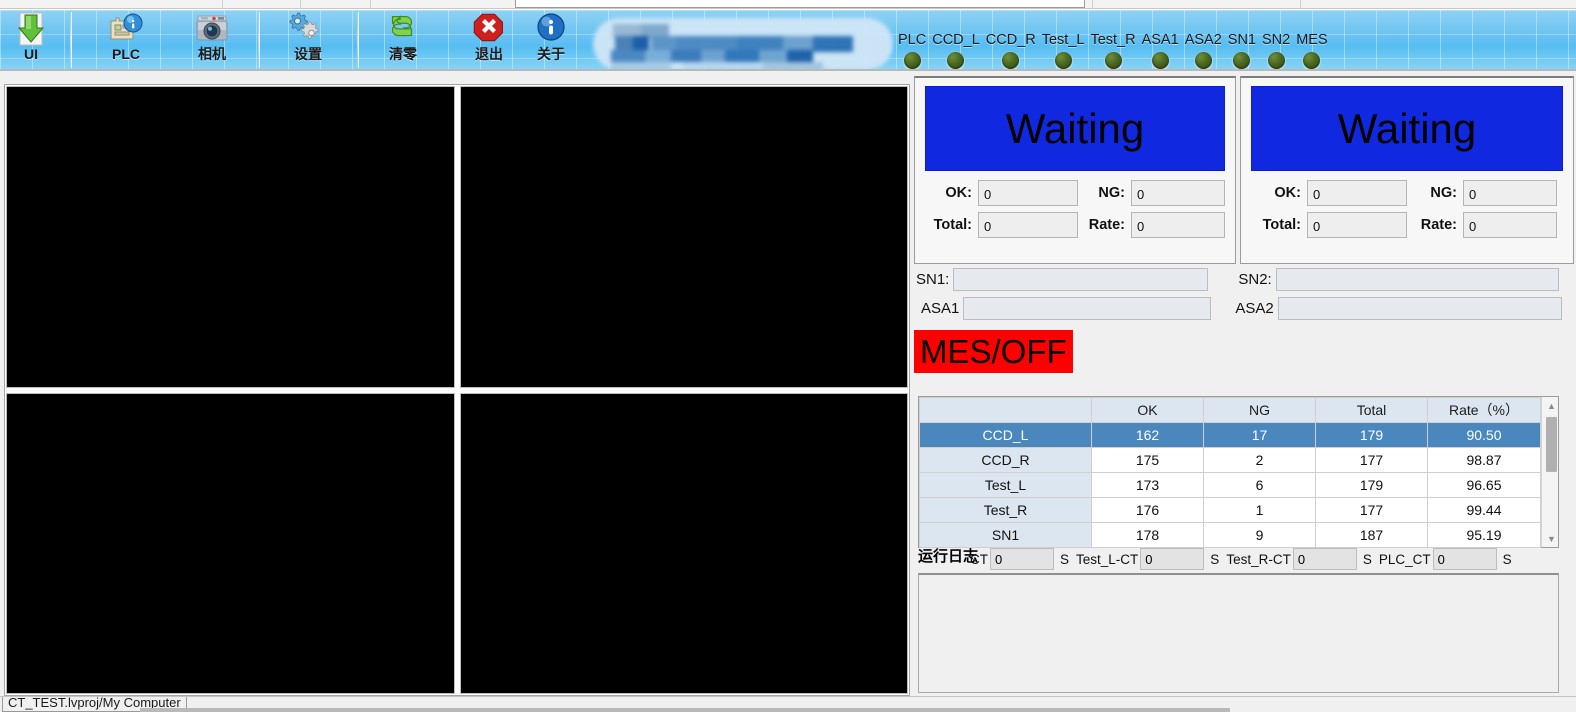  I want to click on ct-unit: S, so click(1065, 559).